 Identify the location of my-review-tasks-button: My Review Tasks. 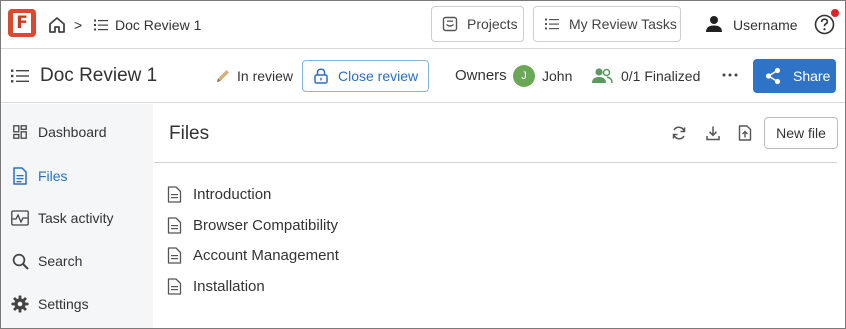
(607, 24).